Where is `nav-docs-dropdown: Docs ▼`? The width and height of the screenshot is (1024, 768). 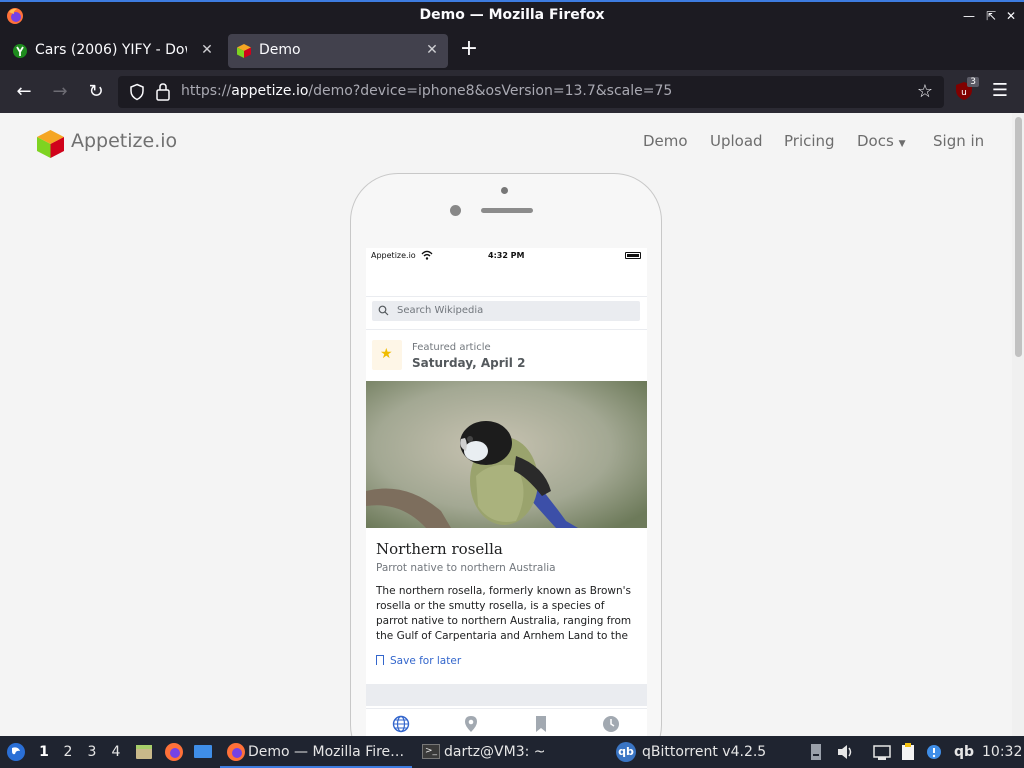
nav-docs-dropdown: Docs ▼ is located at coordinates (881, 141).